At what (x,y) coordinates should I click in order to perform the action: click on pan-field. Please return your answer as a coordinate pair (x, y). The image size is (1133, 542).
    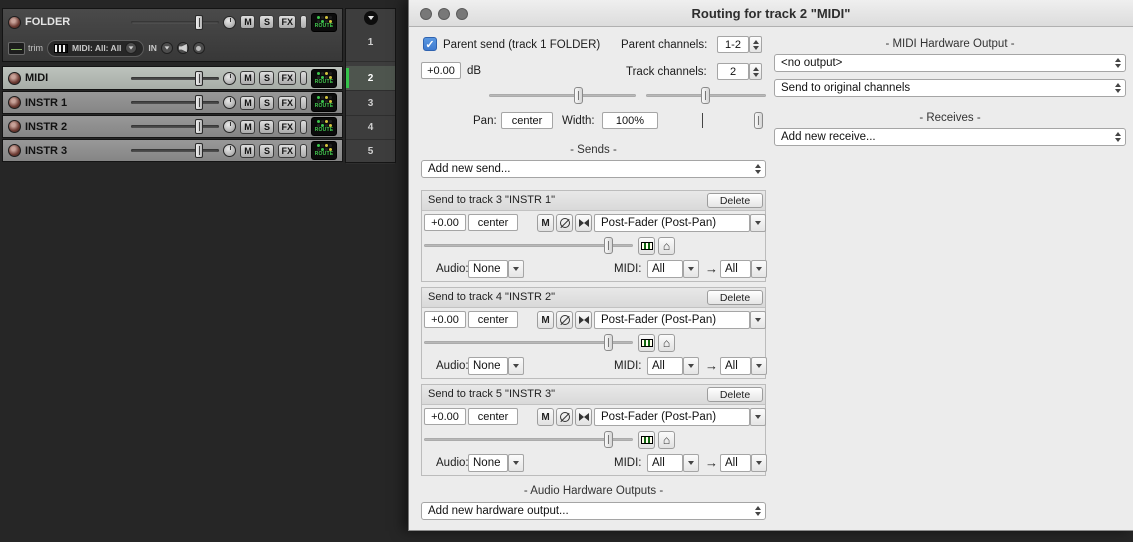
    Looking at the image, I should click on (527, 120).